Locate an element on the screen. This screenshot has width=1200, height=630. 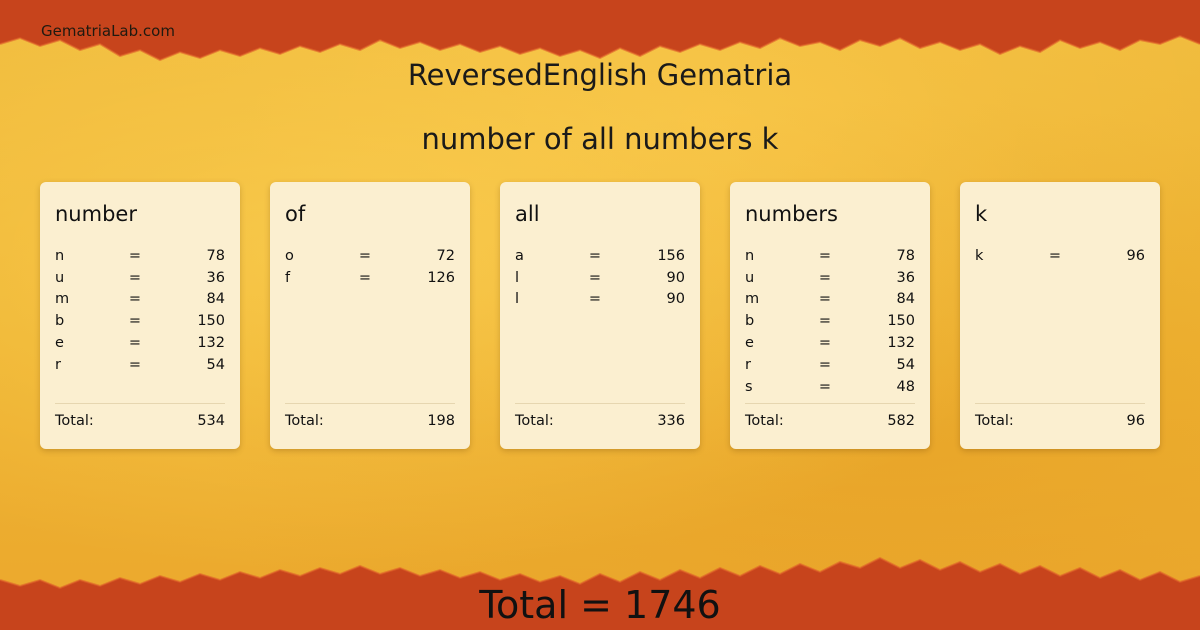
letter: s is located at coordinates (749, 386).